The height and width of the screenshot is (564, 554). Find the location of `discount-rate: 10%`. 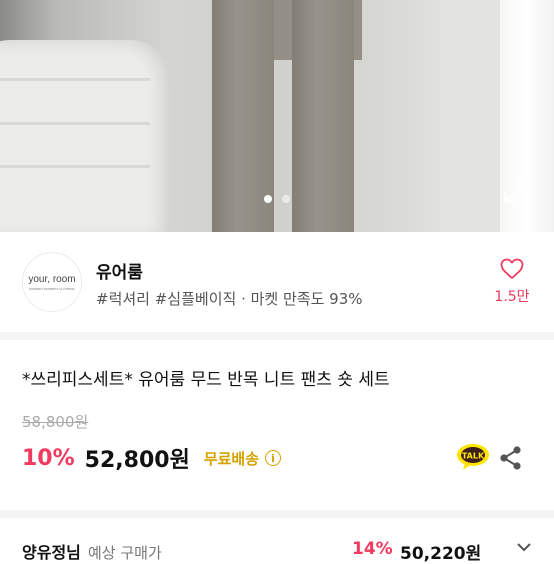

discount-rate: 10% is located at coordinates (48, 458).